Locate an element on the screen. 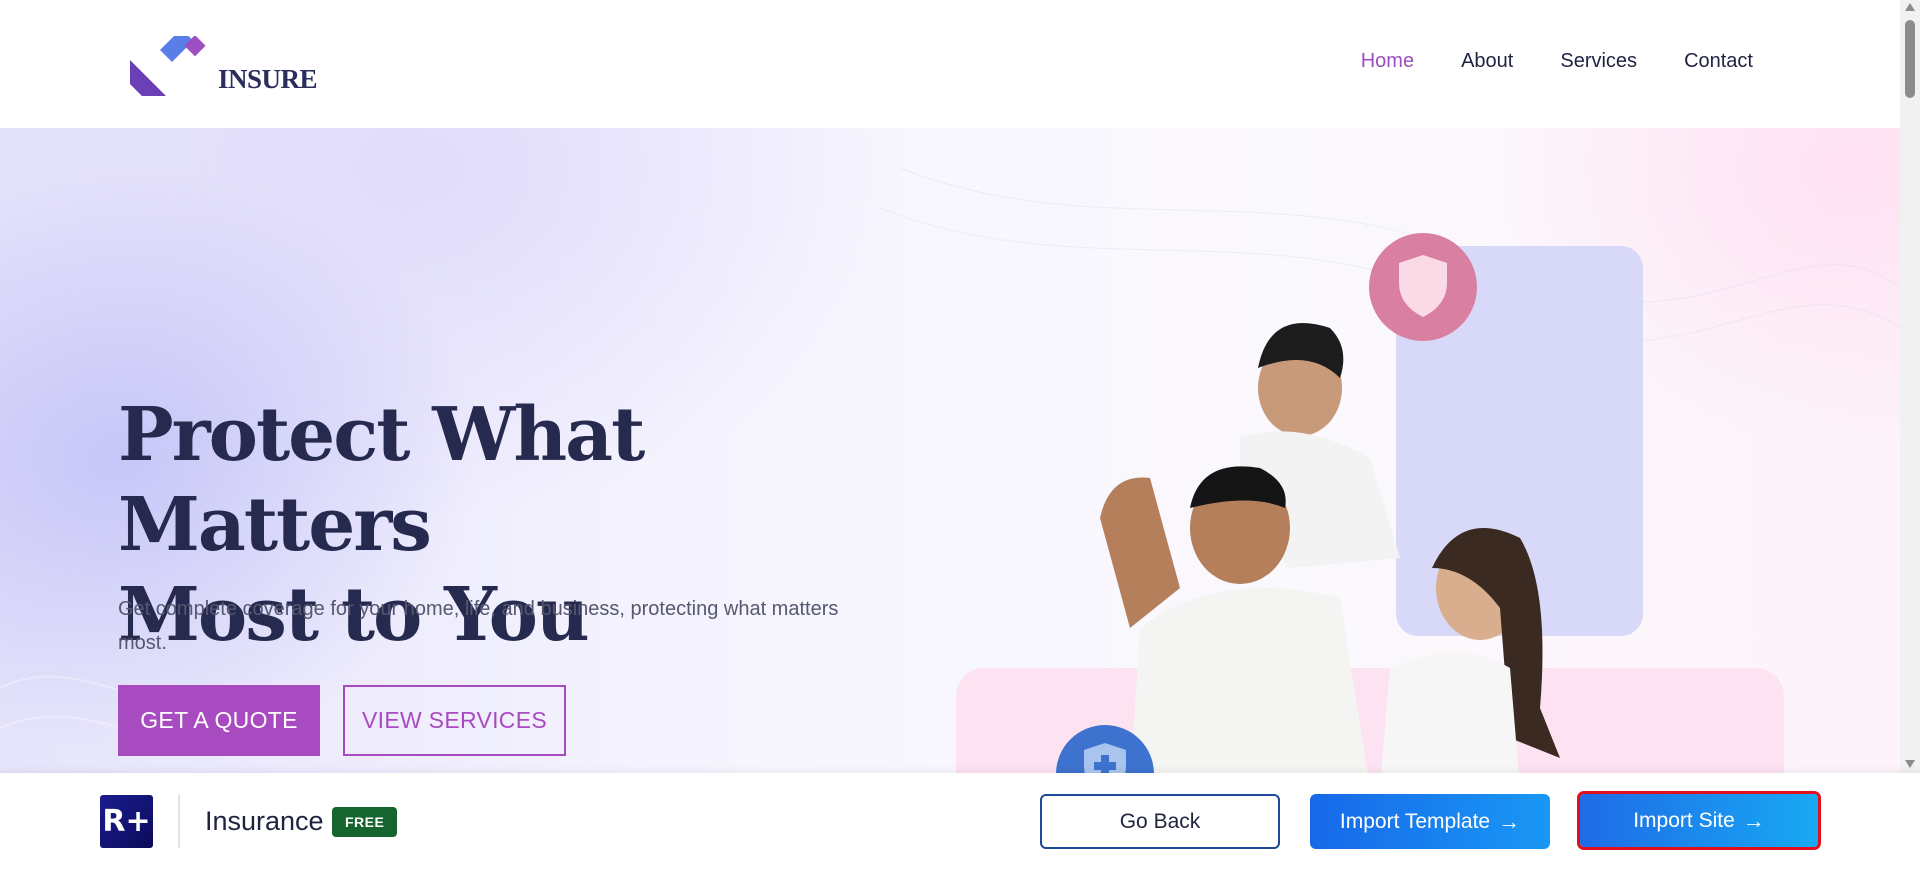 This screenshot has height=869, width=1920. view-services-button: VIEW SERVICES is located at coordinates (454, 720).